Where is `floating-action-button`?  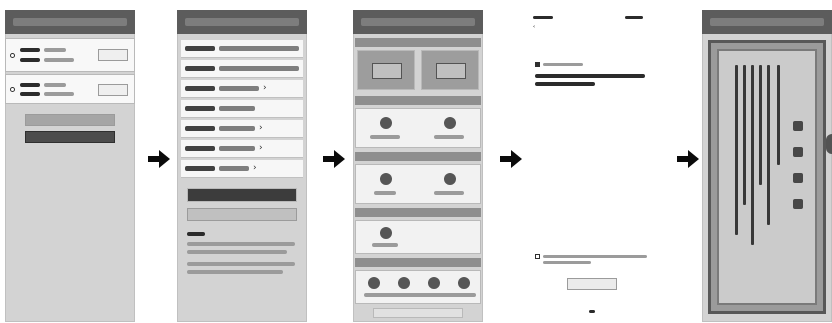
floating-action-button is located at coordinates (829, 144).